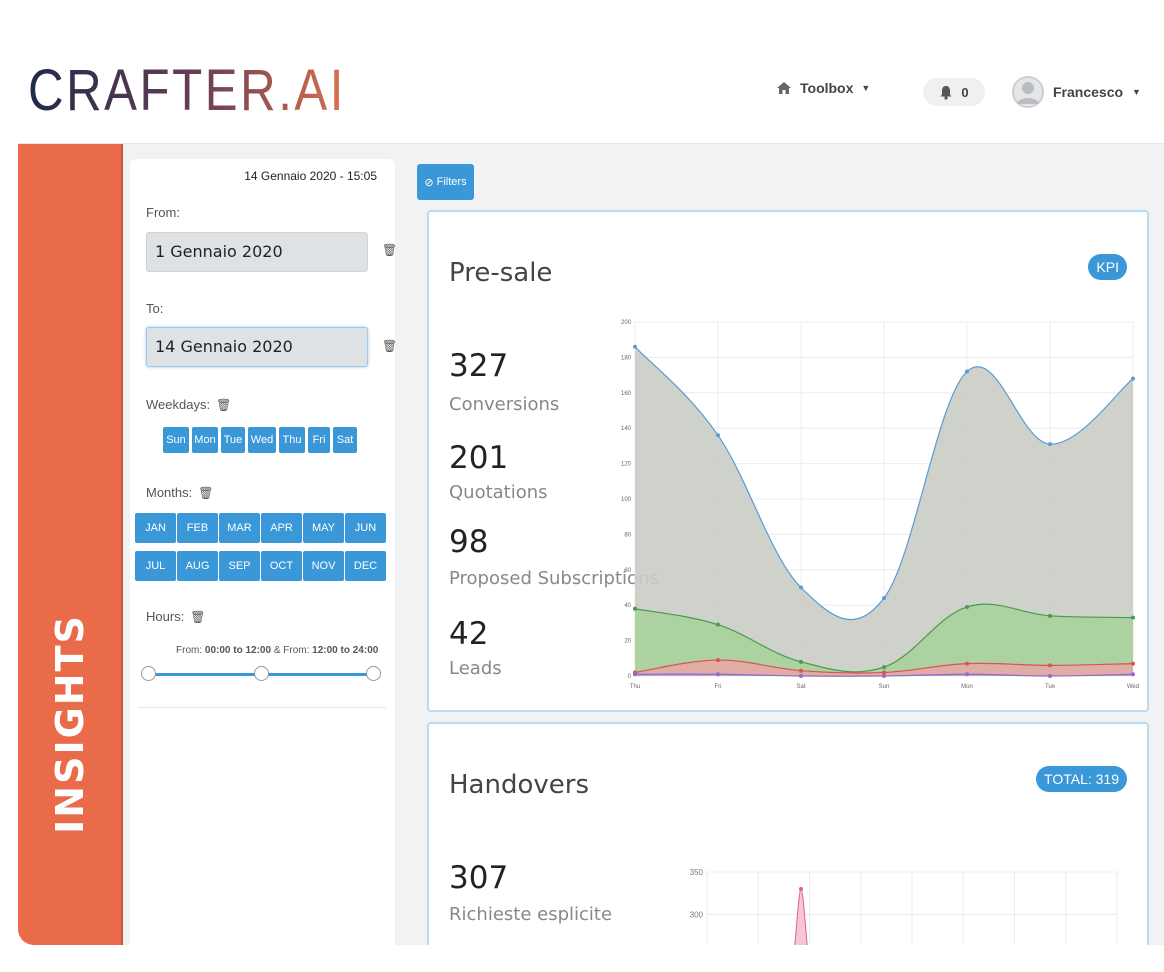 This screenshot has width=1164, height=972. Describe the element at coordinates (479, 878) in the screenshot. I see `kpi-value: 307` at that location.